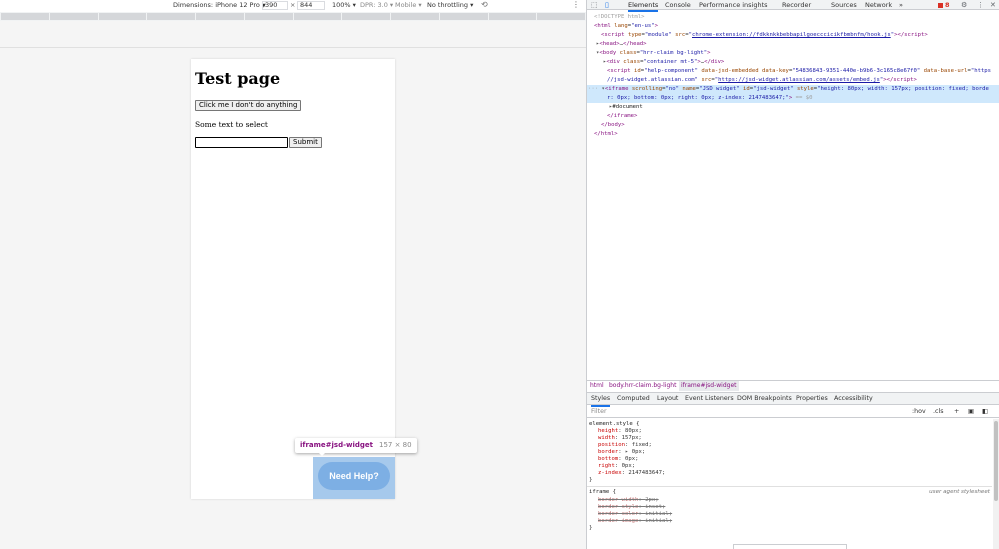 The height and width of the screenshot is (549, 999). I want to click on inspect-element-icon: ⬚, so click(594, 5).